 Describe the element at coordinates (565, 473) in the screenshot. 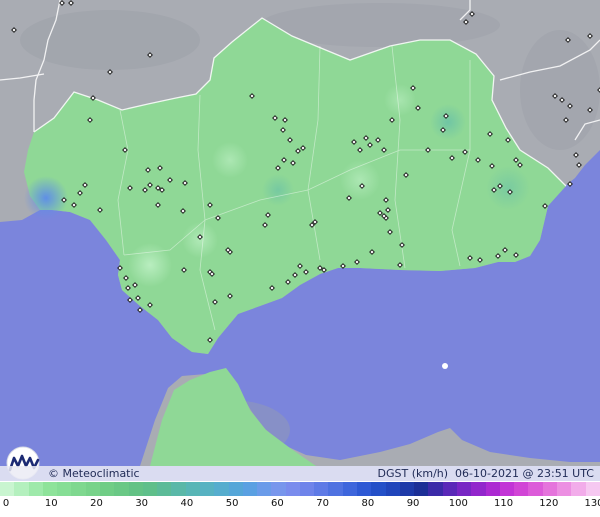

I see `time-label: 23:51 UTC` at that location.